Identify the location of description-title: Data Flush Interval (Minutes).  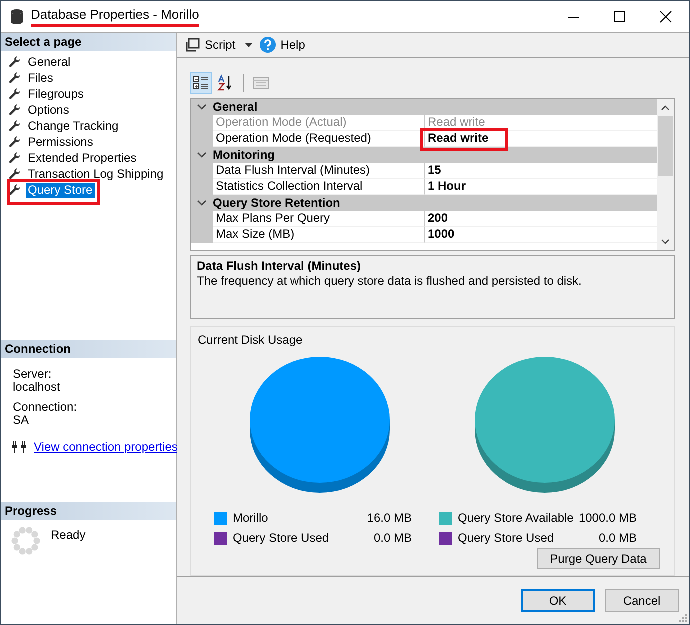
(279, 266).